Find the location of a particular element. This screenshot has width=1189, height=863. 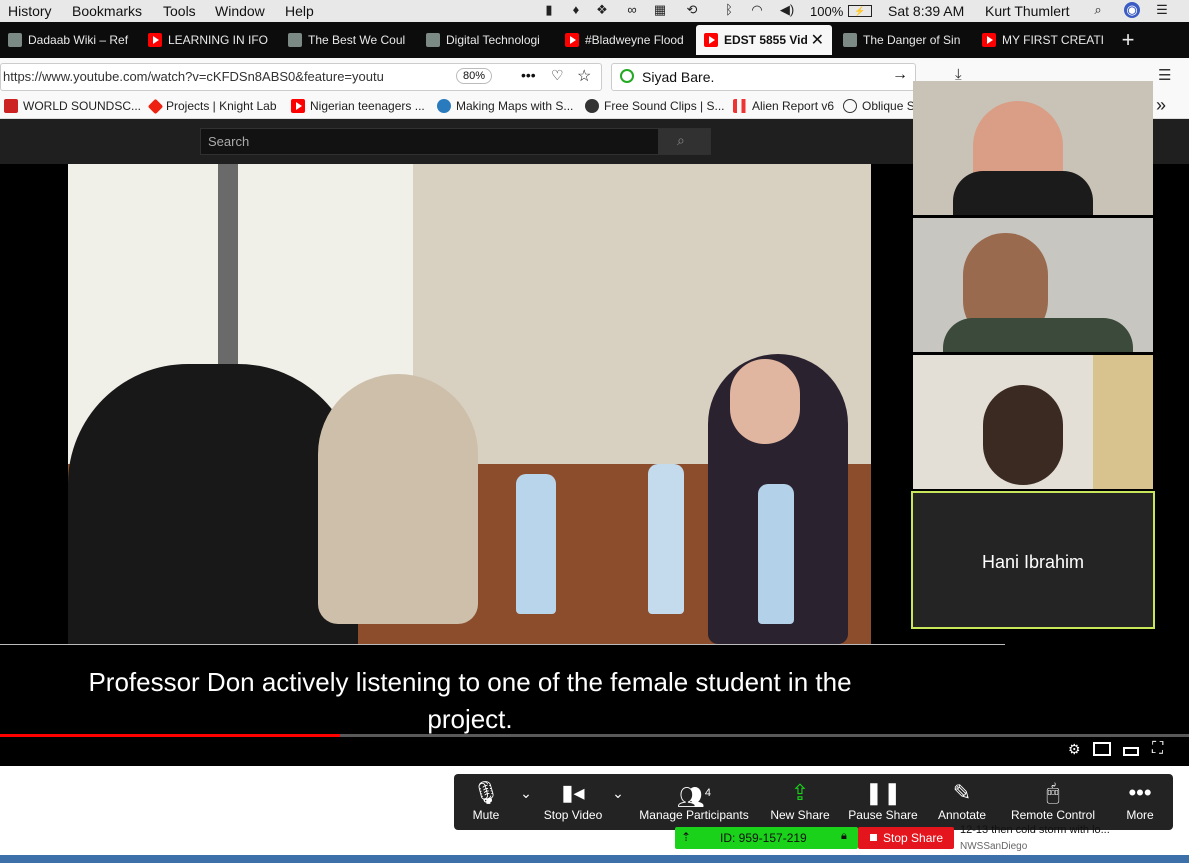

progress-bar is located at coordinates (594, 735).